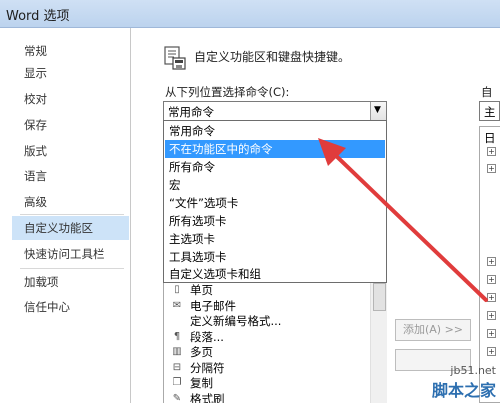 The width and height of the screenshot is (500, 403). I want to click on watermark: jb51.net 脚本之家, so click(464, 382).